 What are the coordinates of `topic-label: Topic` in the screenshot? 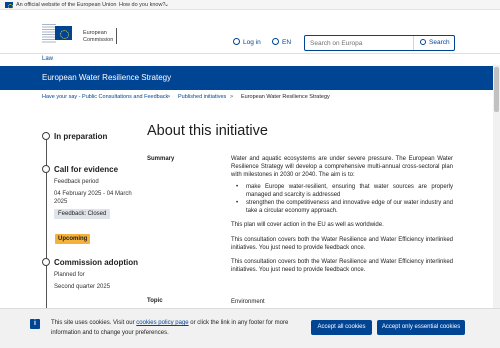 It's located at (155, 301).